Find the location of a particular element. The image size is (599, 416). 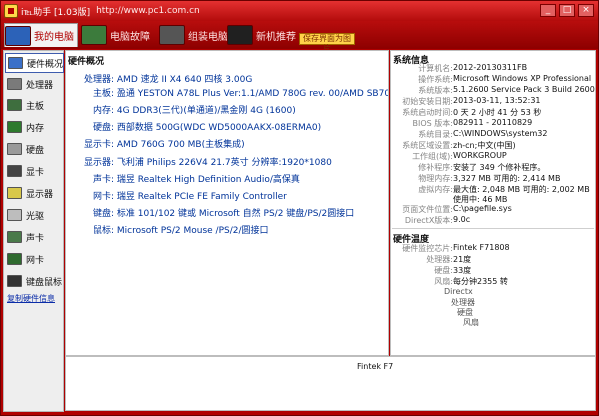

sidebar-item-display: 显示器 is located at coordinates (34, 193).